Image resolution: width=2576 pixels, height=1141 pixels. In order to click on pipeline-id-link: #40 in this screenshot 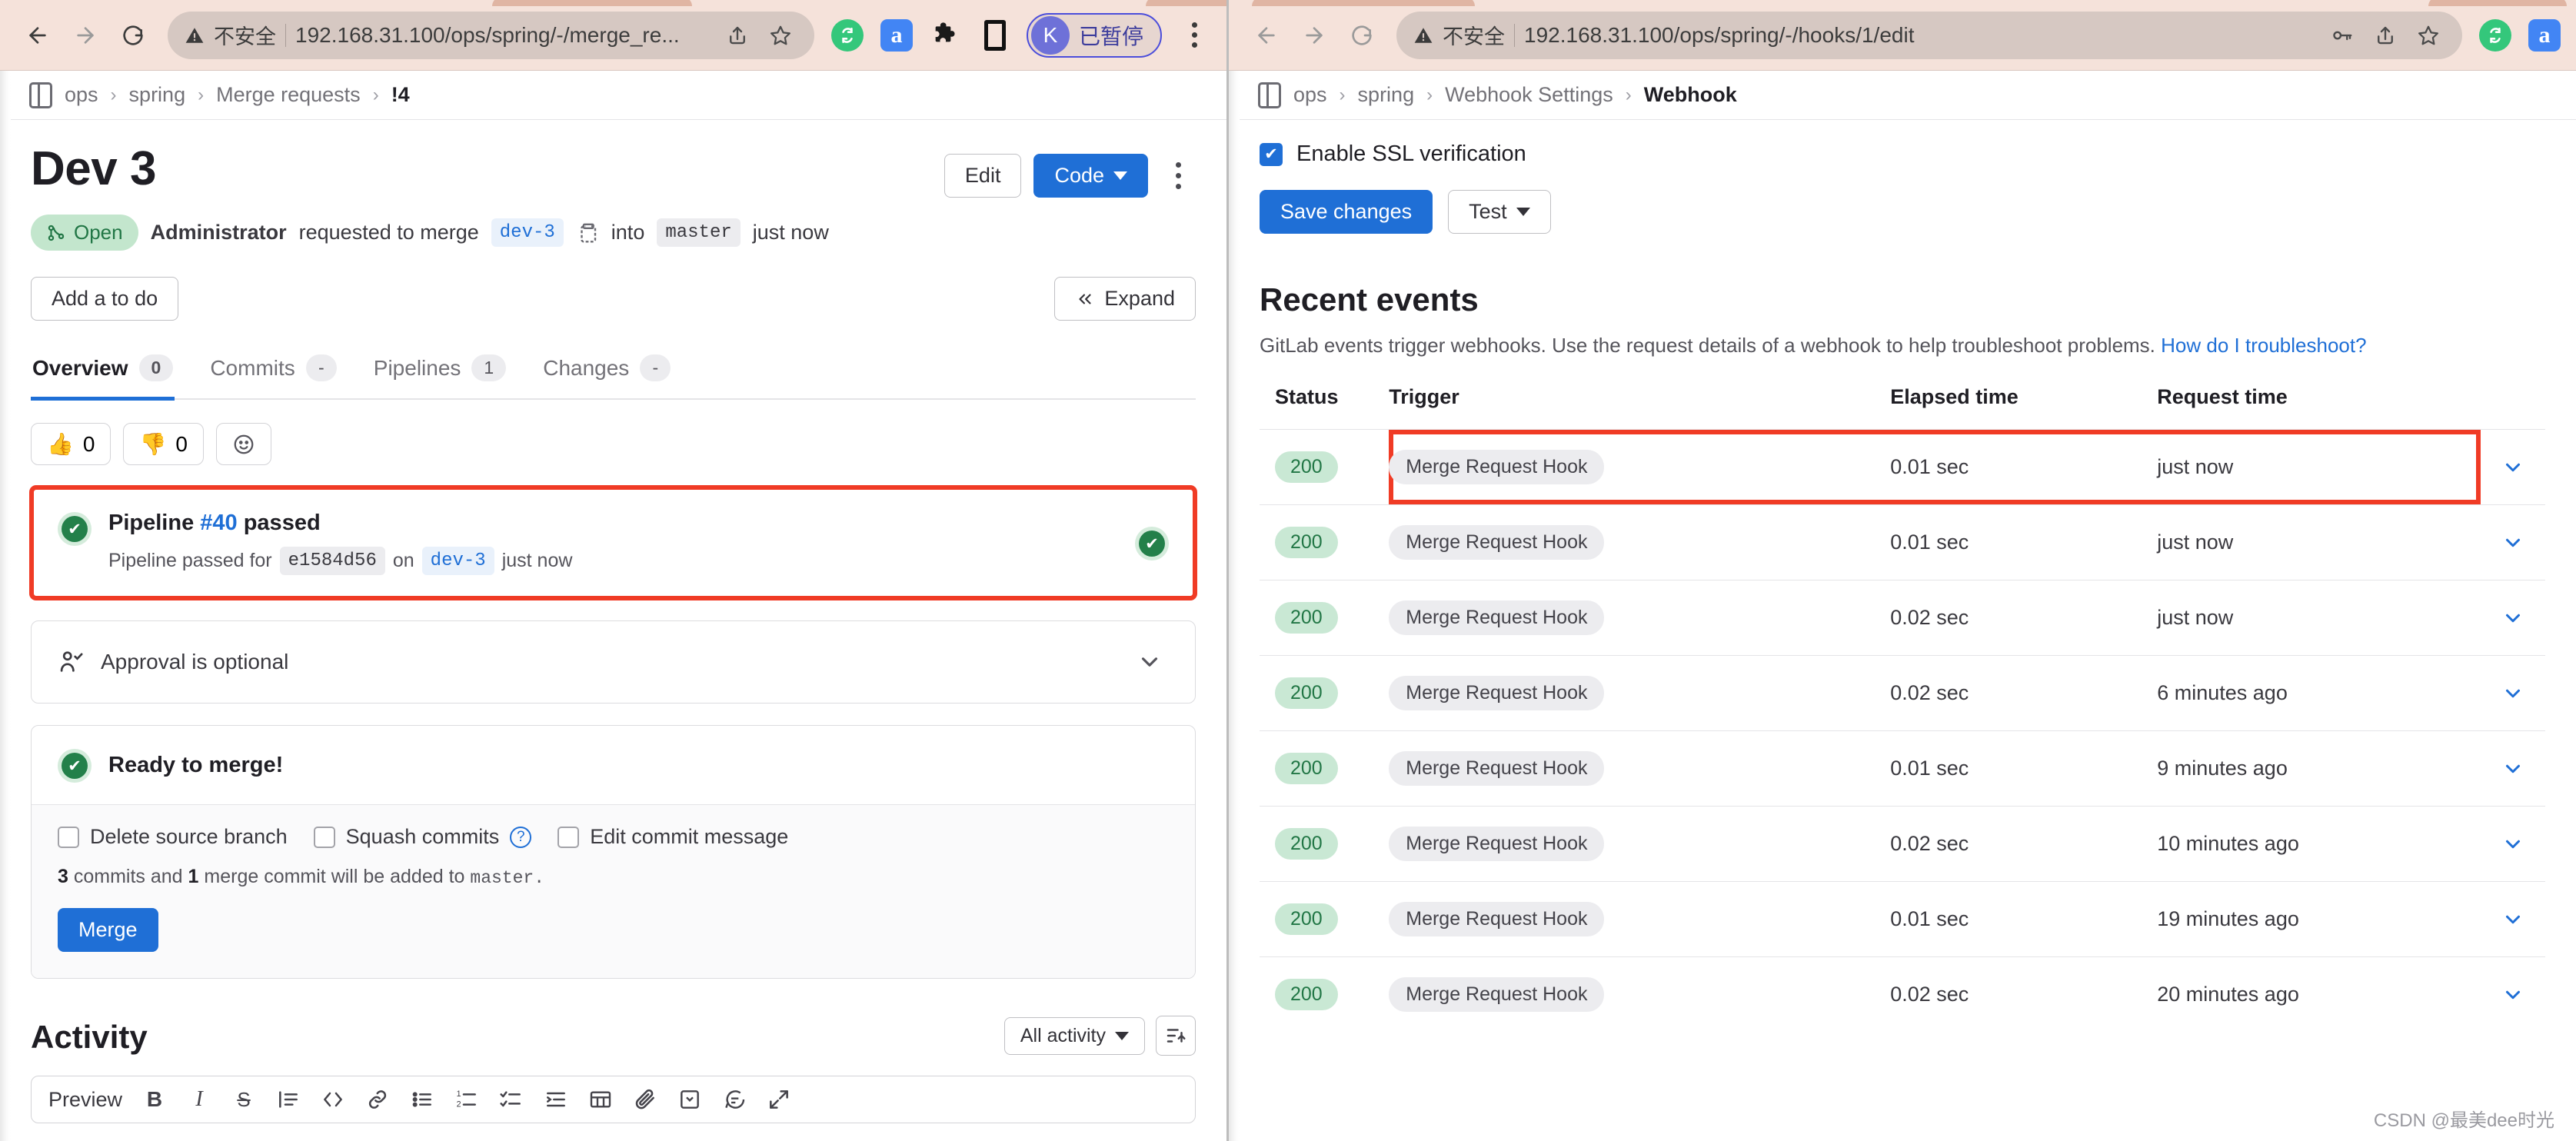, I will do `click(218, 523)`.